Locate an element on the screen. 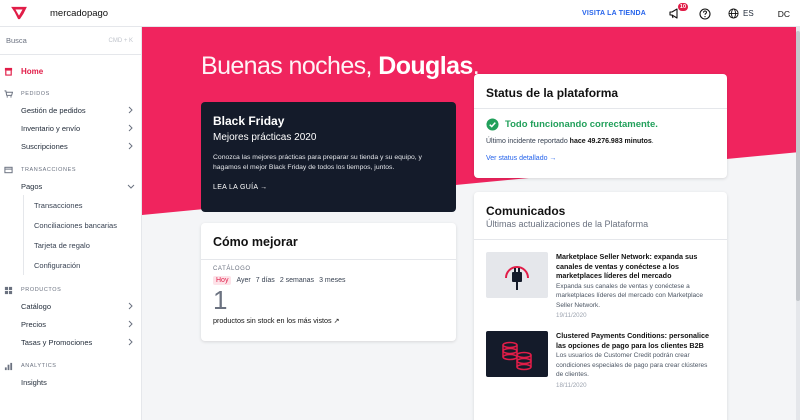 This screenshot has height=420, width=800. cart-icon is located at coordinates (8, 94).